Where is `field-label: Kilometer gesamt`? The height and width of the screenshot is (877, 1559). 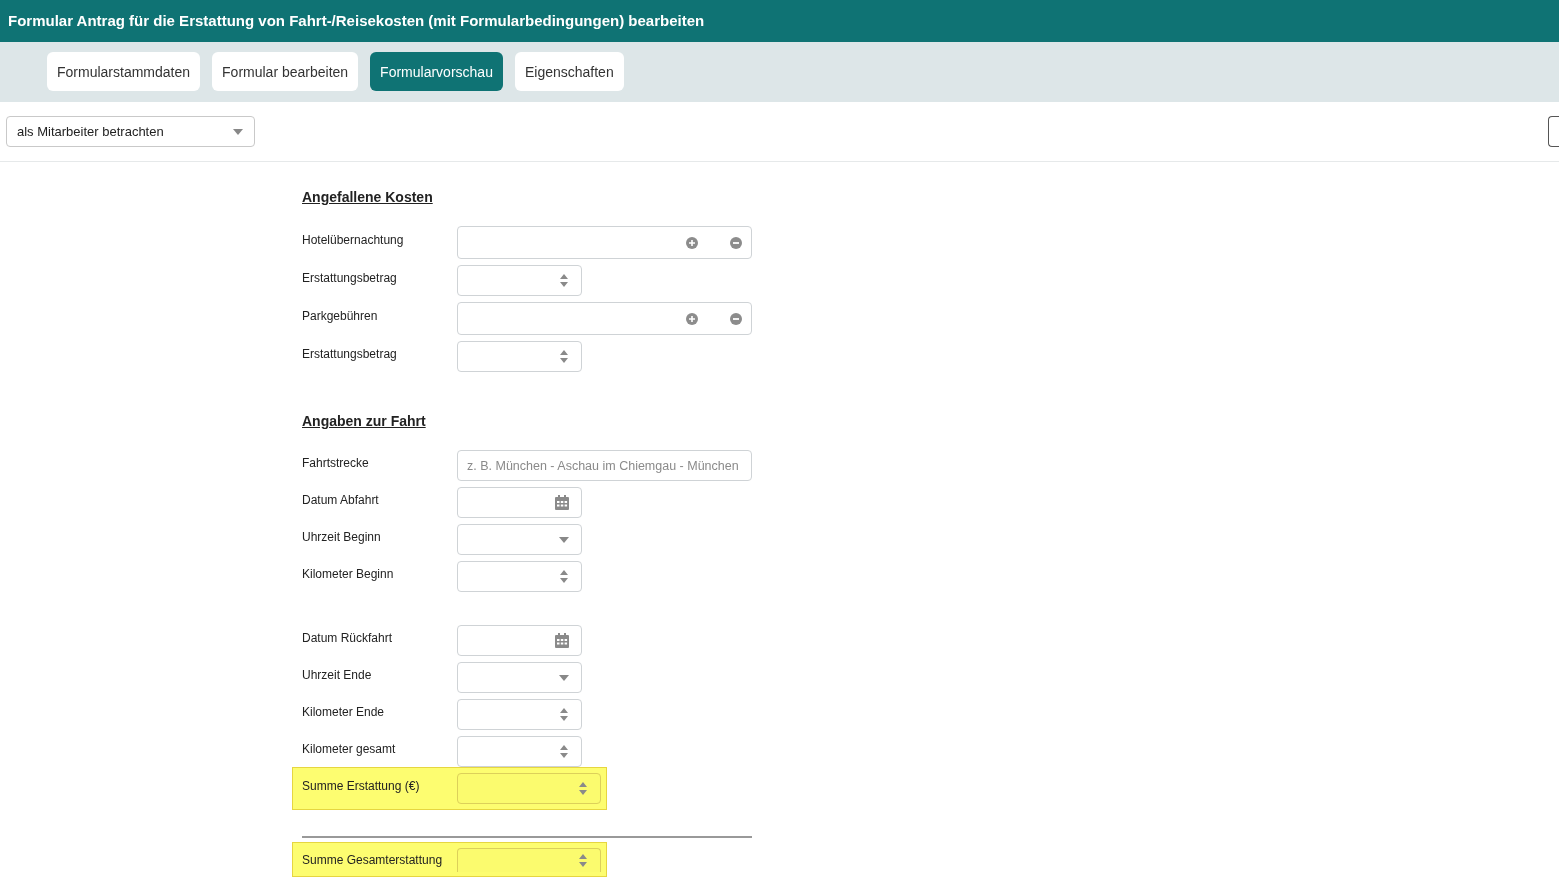
field-label: Kilometer gesamt is located at coordinates (349, 749).